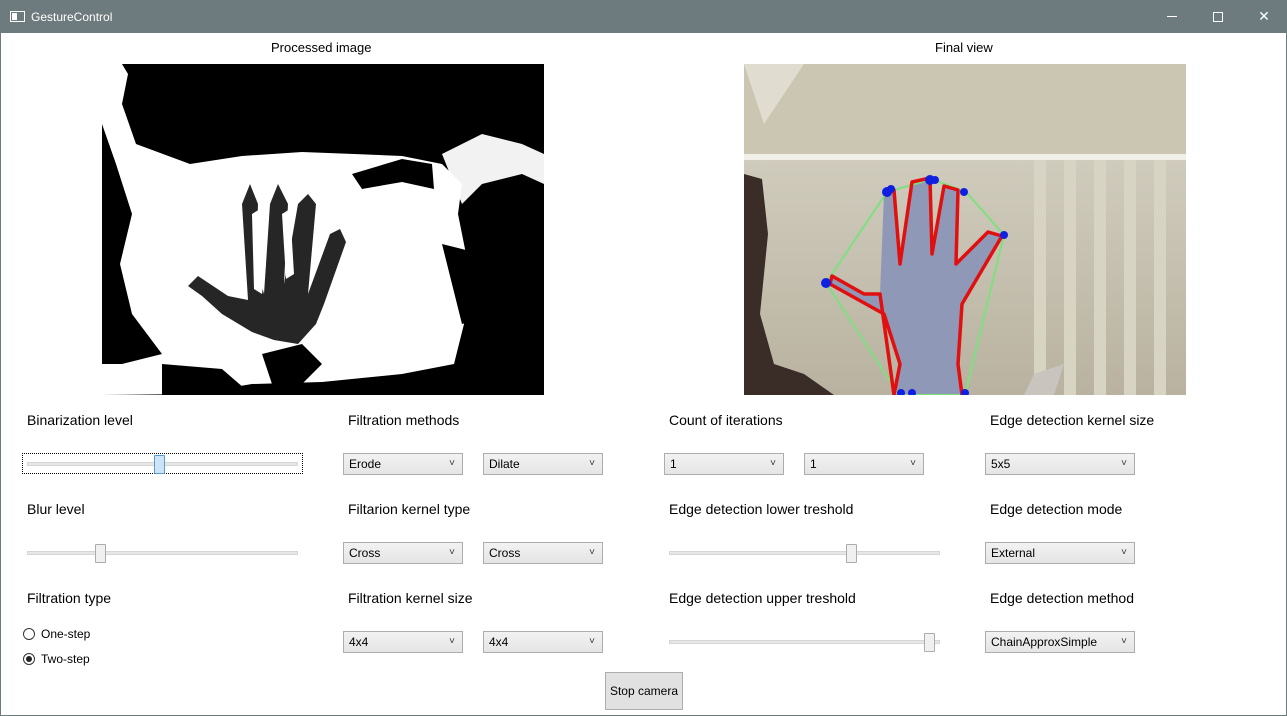  Describe the element at coordinates (403, 464) in the screenshot. I see `filtration-method-1-select: Erode ˅` at that location.